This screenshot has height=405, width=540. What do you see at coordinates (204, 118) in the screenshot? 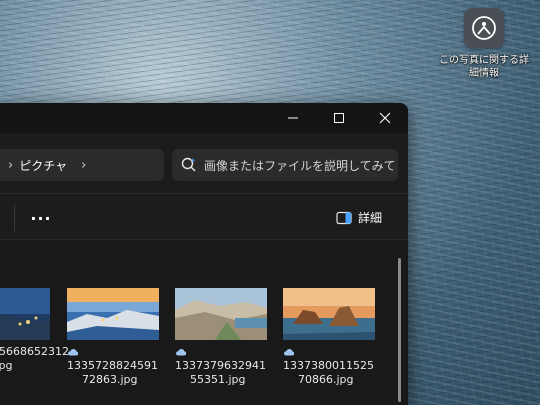
I see `title-bar` at bounding box center [204, 118].